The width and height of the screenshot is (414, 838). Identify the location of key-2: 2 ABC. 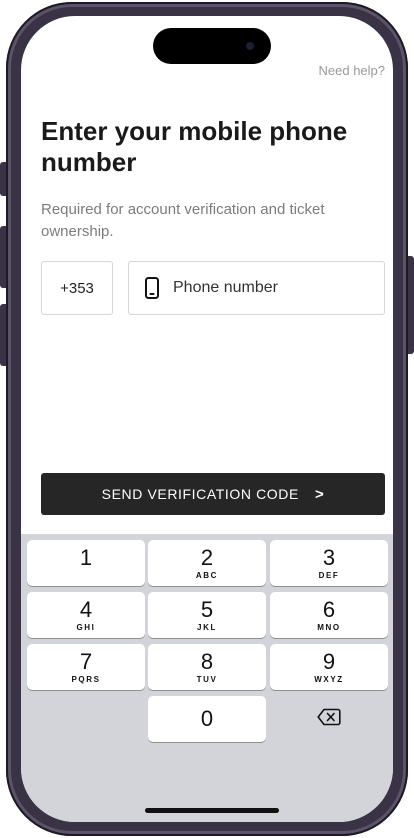
(207, 563).